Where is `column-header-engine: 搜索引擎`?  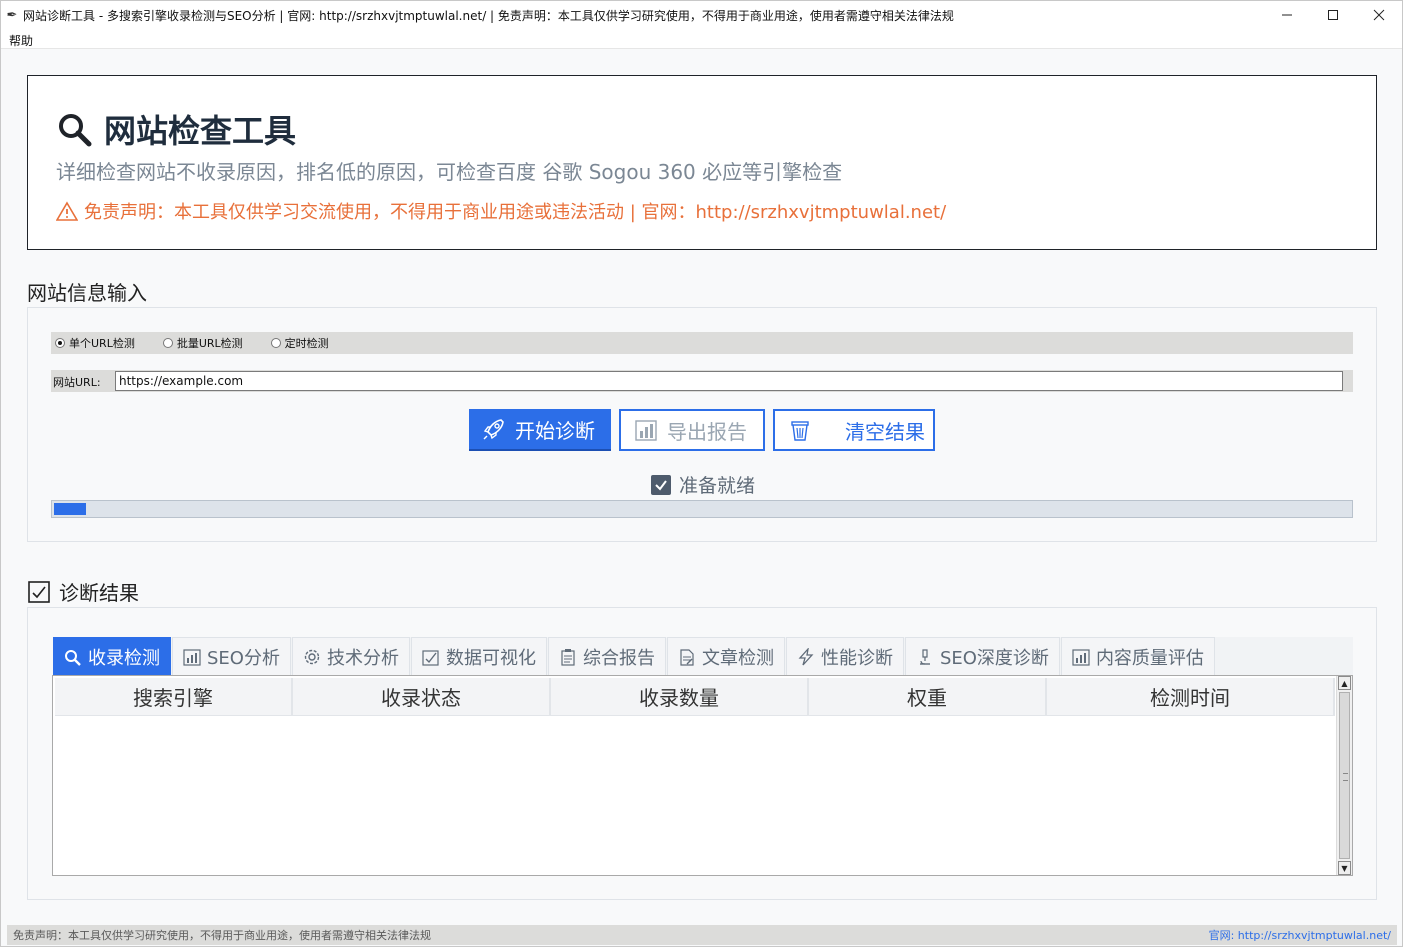 column-header-engine: 搜索引擎 is located at coordinates (174, 697).